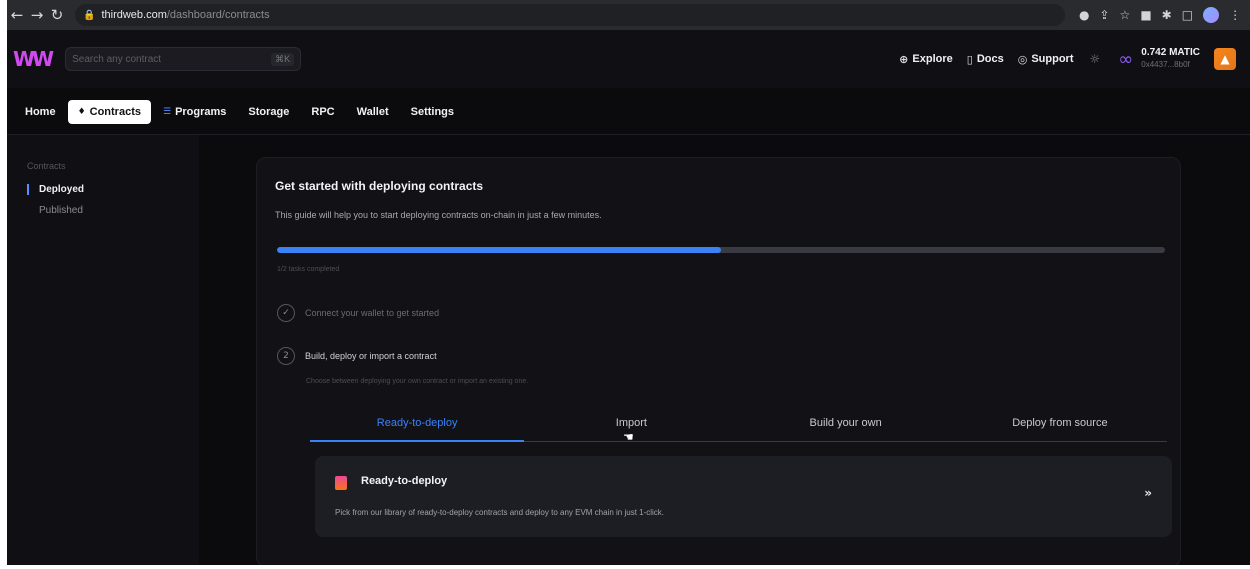 The width and height of the screenshot is (1250, 569). Describe the element at coordinates (55, 189) in the screenshot. I see `sidebar-item-deployed: Deployed` at that location.